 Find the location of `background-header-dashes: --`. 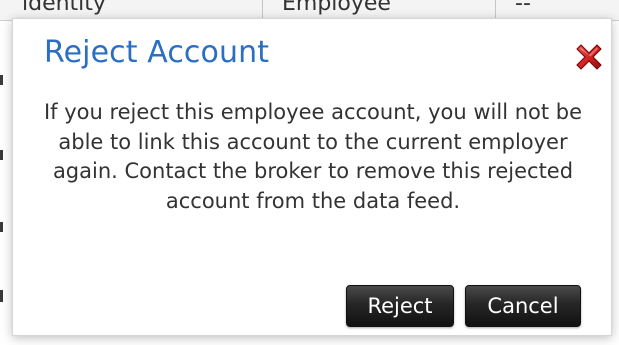

background-header-dashes: -- is located at coordinates (523, 8).